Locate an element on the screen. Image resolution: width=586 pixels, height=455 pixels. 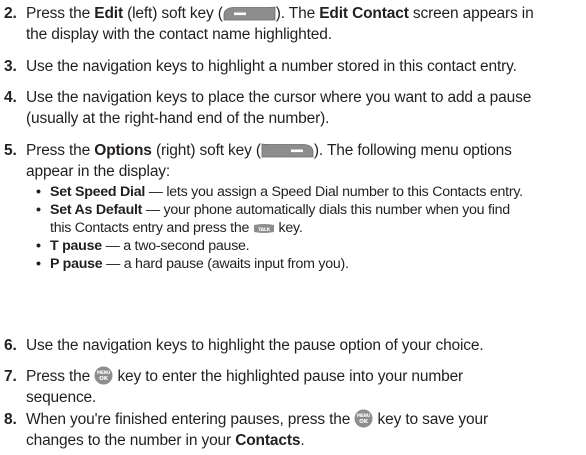
step-number: 7. is located at coordinates (10, 376).